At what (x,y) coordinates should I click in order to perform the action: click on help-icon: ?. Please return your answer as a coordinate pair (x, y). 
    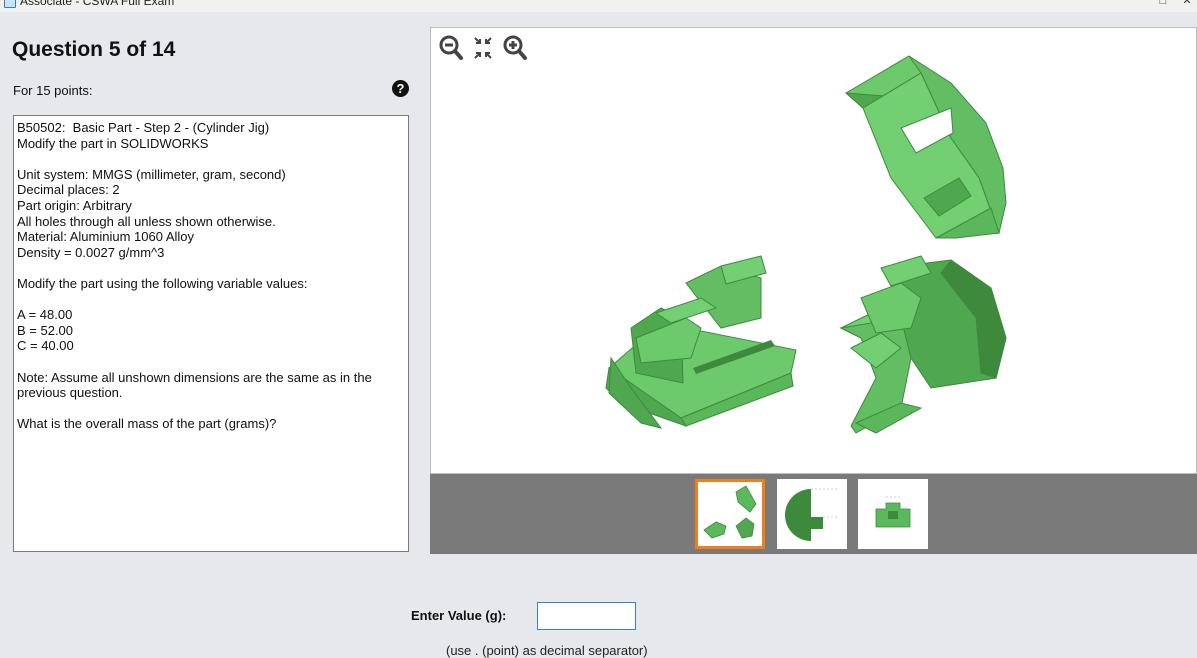
    Looking at the image, I should click on (400, 88).